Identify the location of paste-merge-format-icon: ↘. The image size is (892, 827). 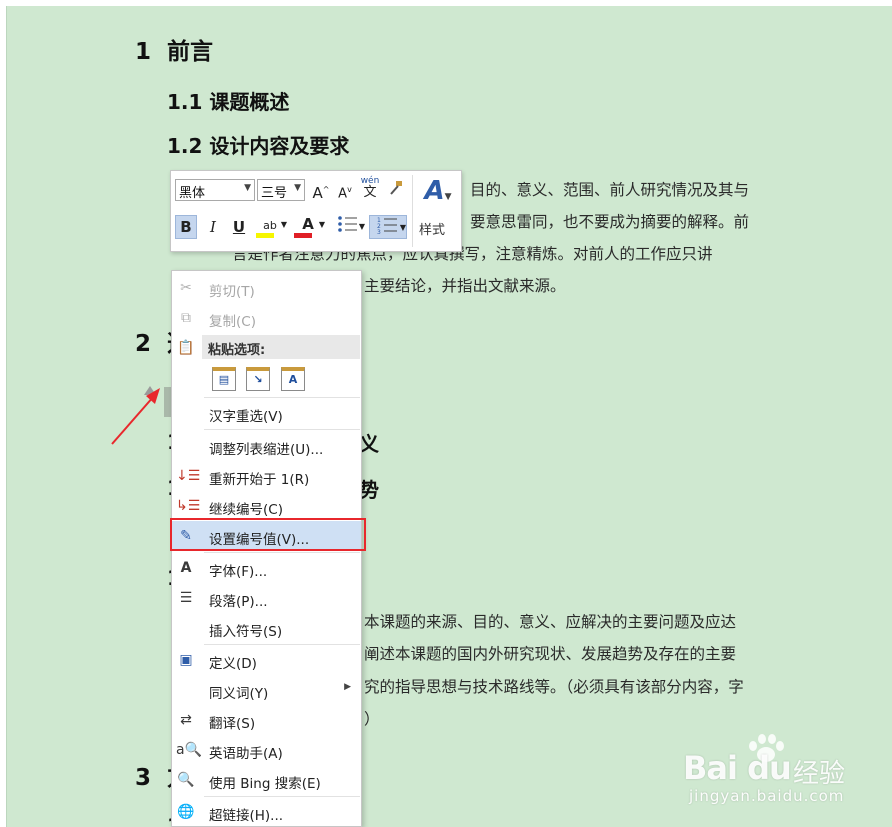
(258, 379).